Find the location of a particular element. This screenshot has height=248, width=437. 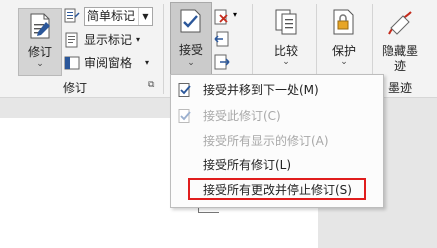

track-changes-button: 修订 ⌄ is located at coordinates (40, 42).